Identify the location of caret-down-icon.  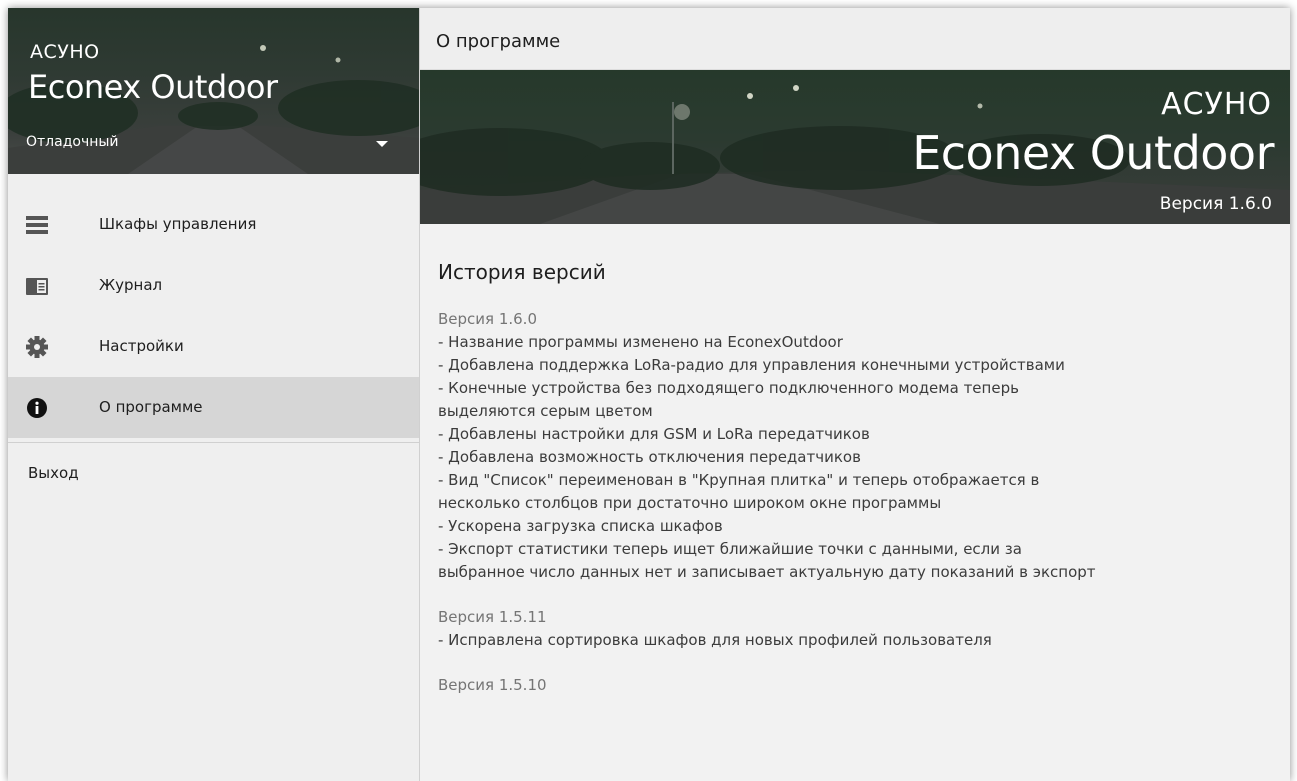
(382, 144).